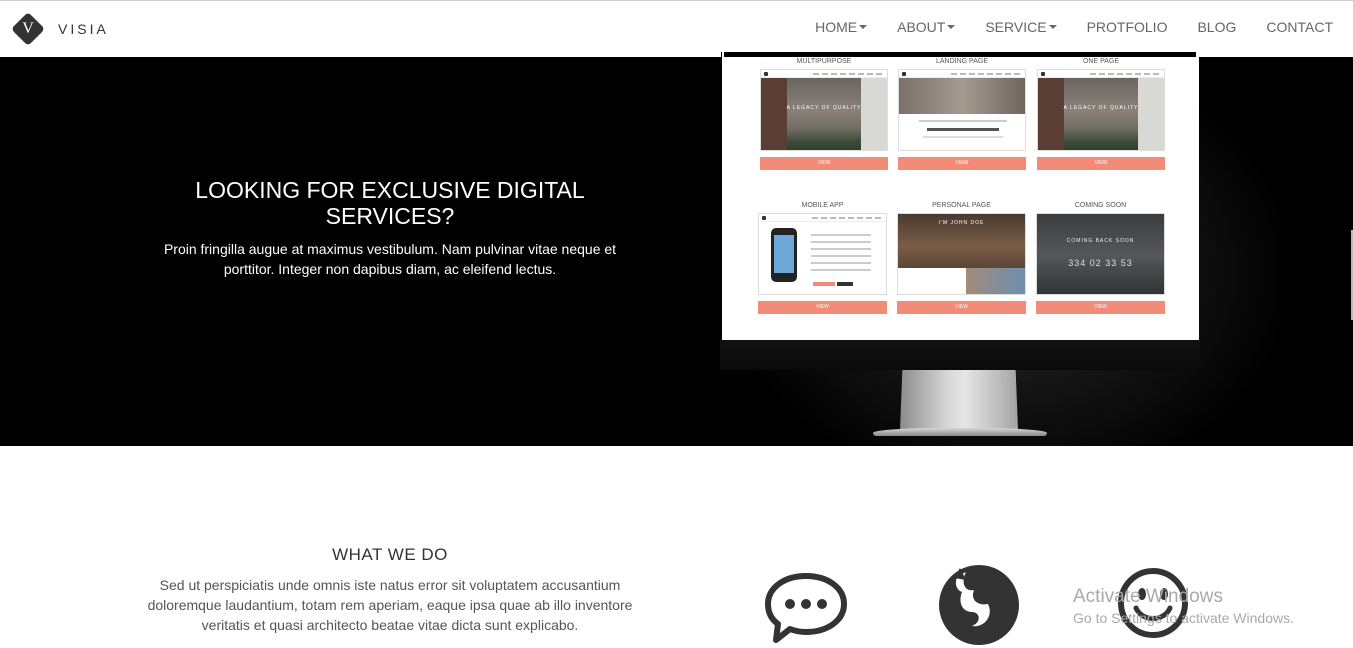 This screenshot has width=1353, height=648. What do you see at coordinates (1100, 205) in the screenshot?
I see `tile-label: COMING SOON` at bounding box center [1100, 205].